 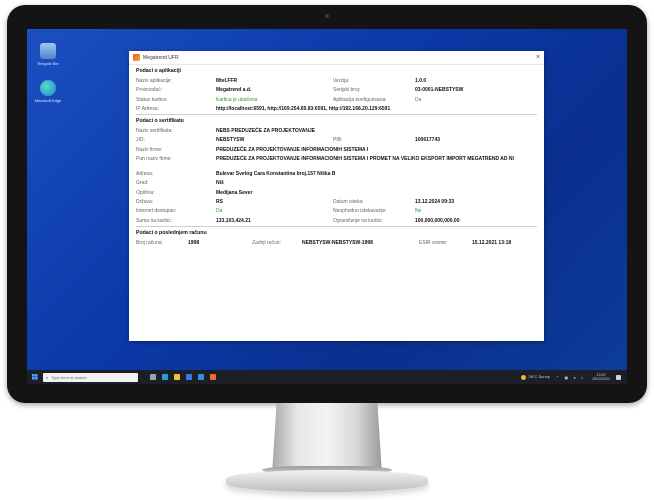 I want to click on field-label: Broj računa:, so click(x=149, y=242).